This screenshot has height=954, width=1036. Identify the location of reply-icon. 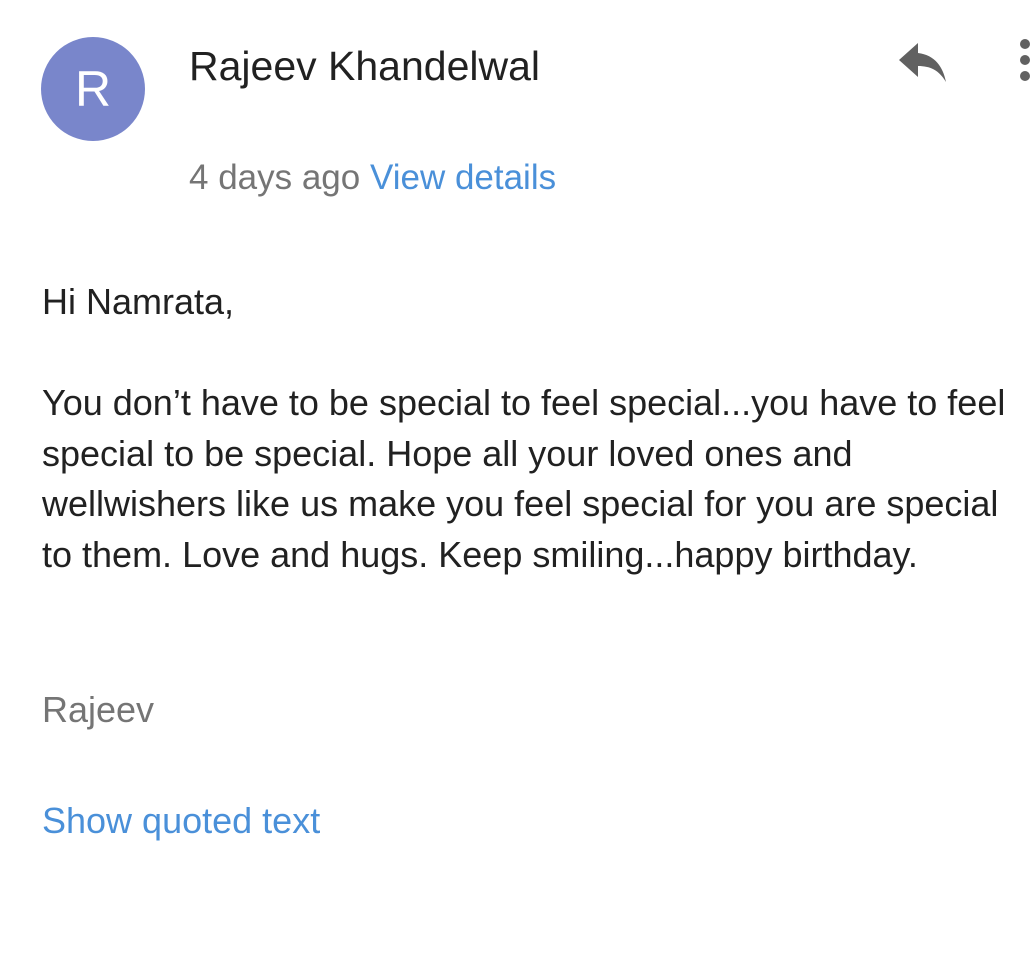
(922, 62).